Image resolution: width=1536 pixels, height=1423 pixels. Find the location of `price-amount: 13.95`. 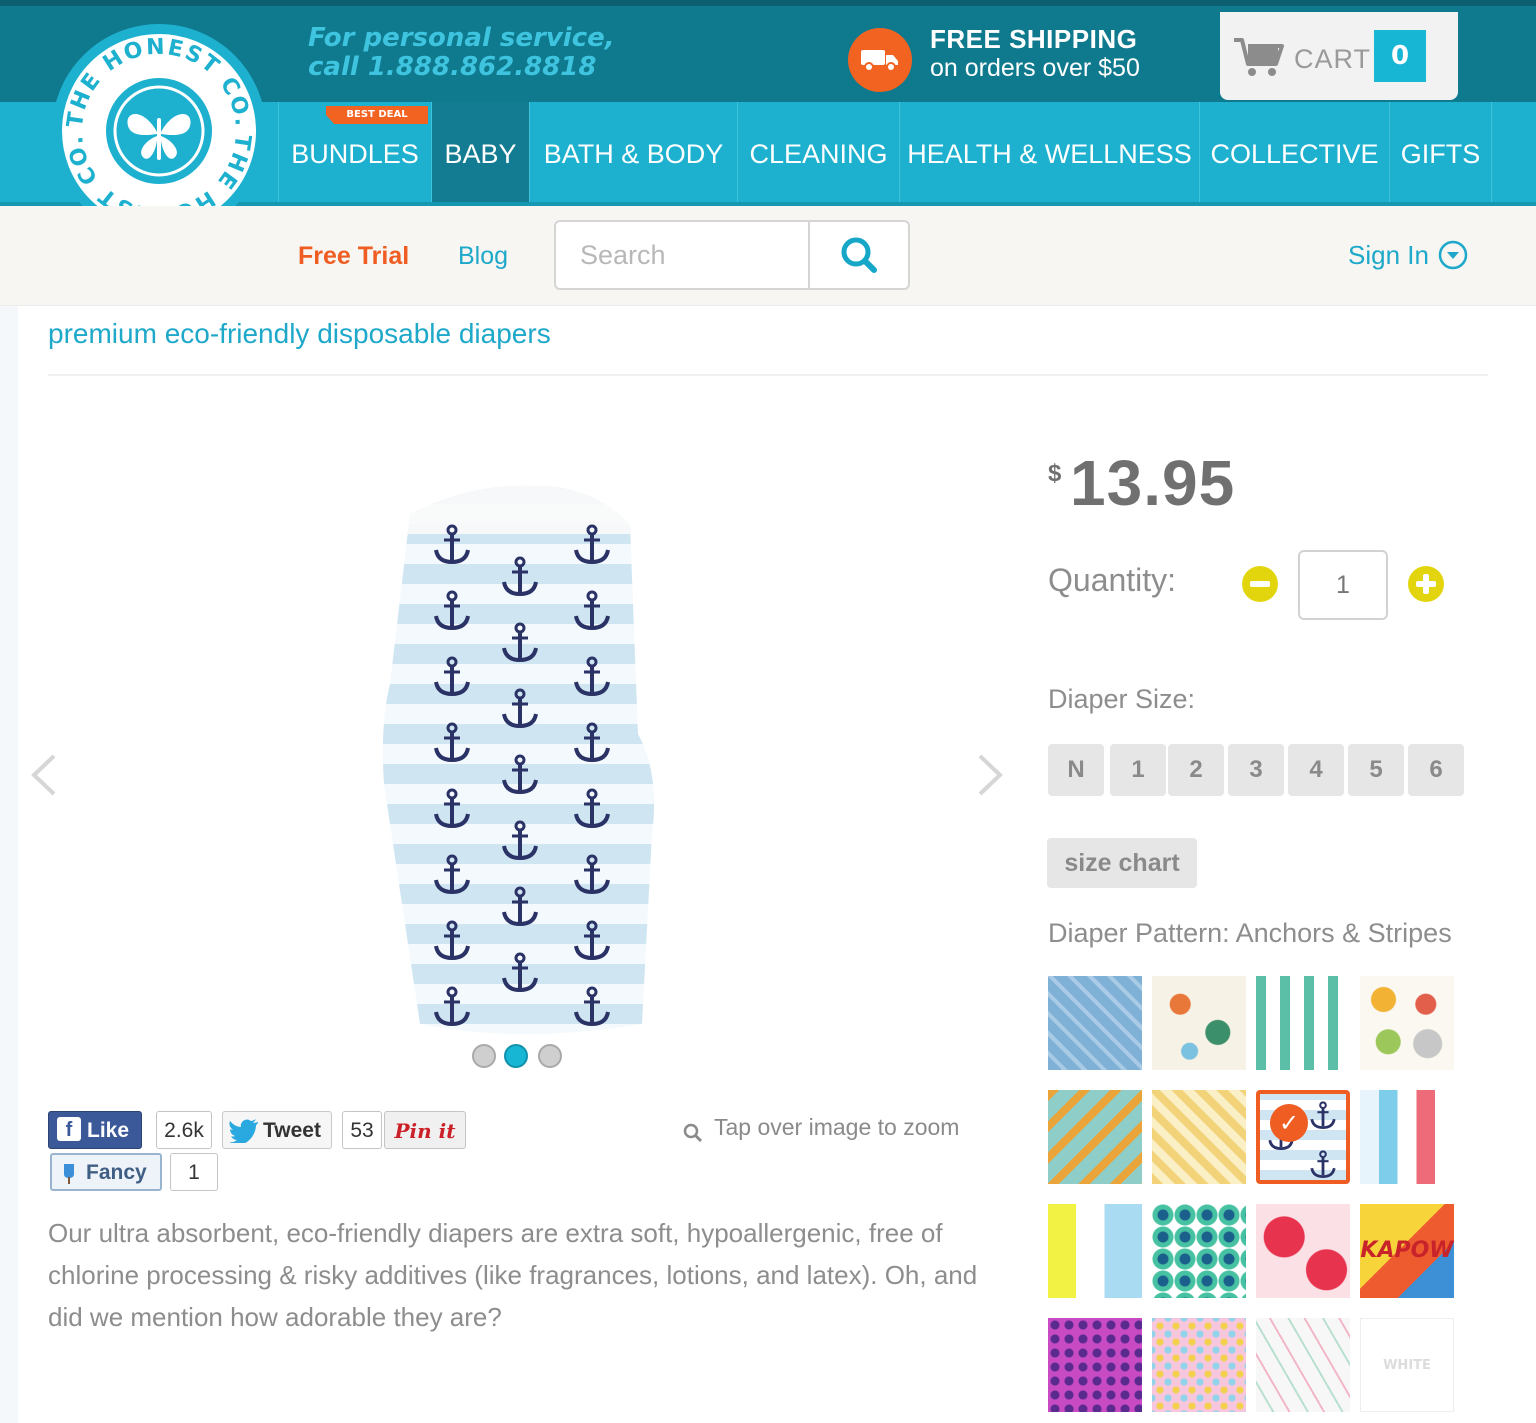

price-amount: 13.95 is located at coordinates (1153, 483).